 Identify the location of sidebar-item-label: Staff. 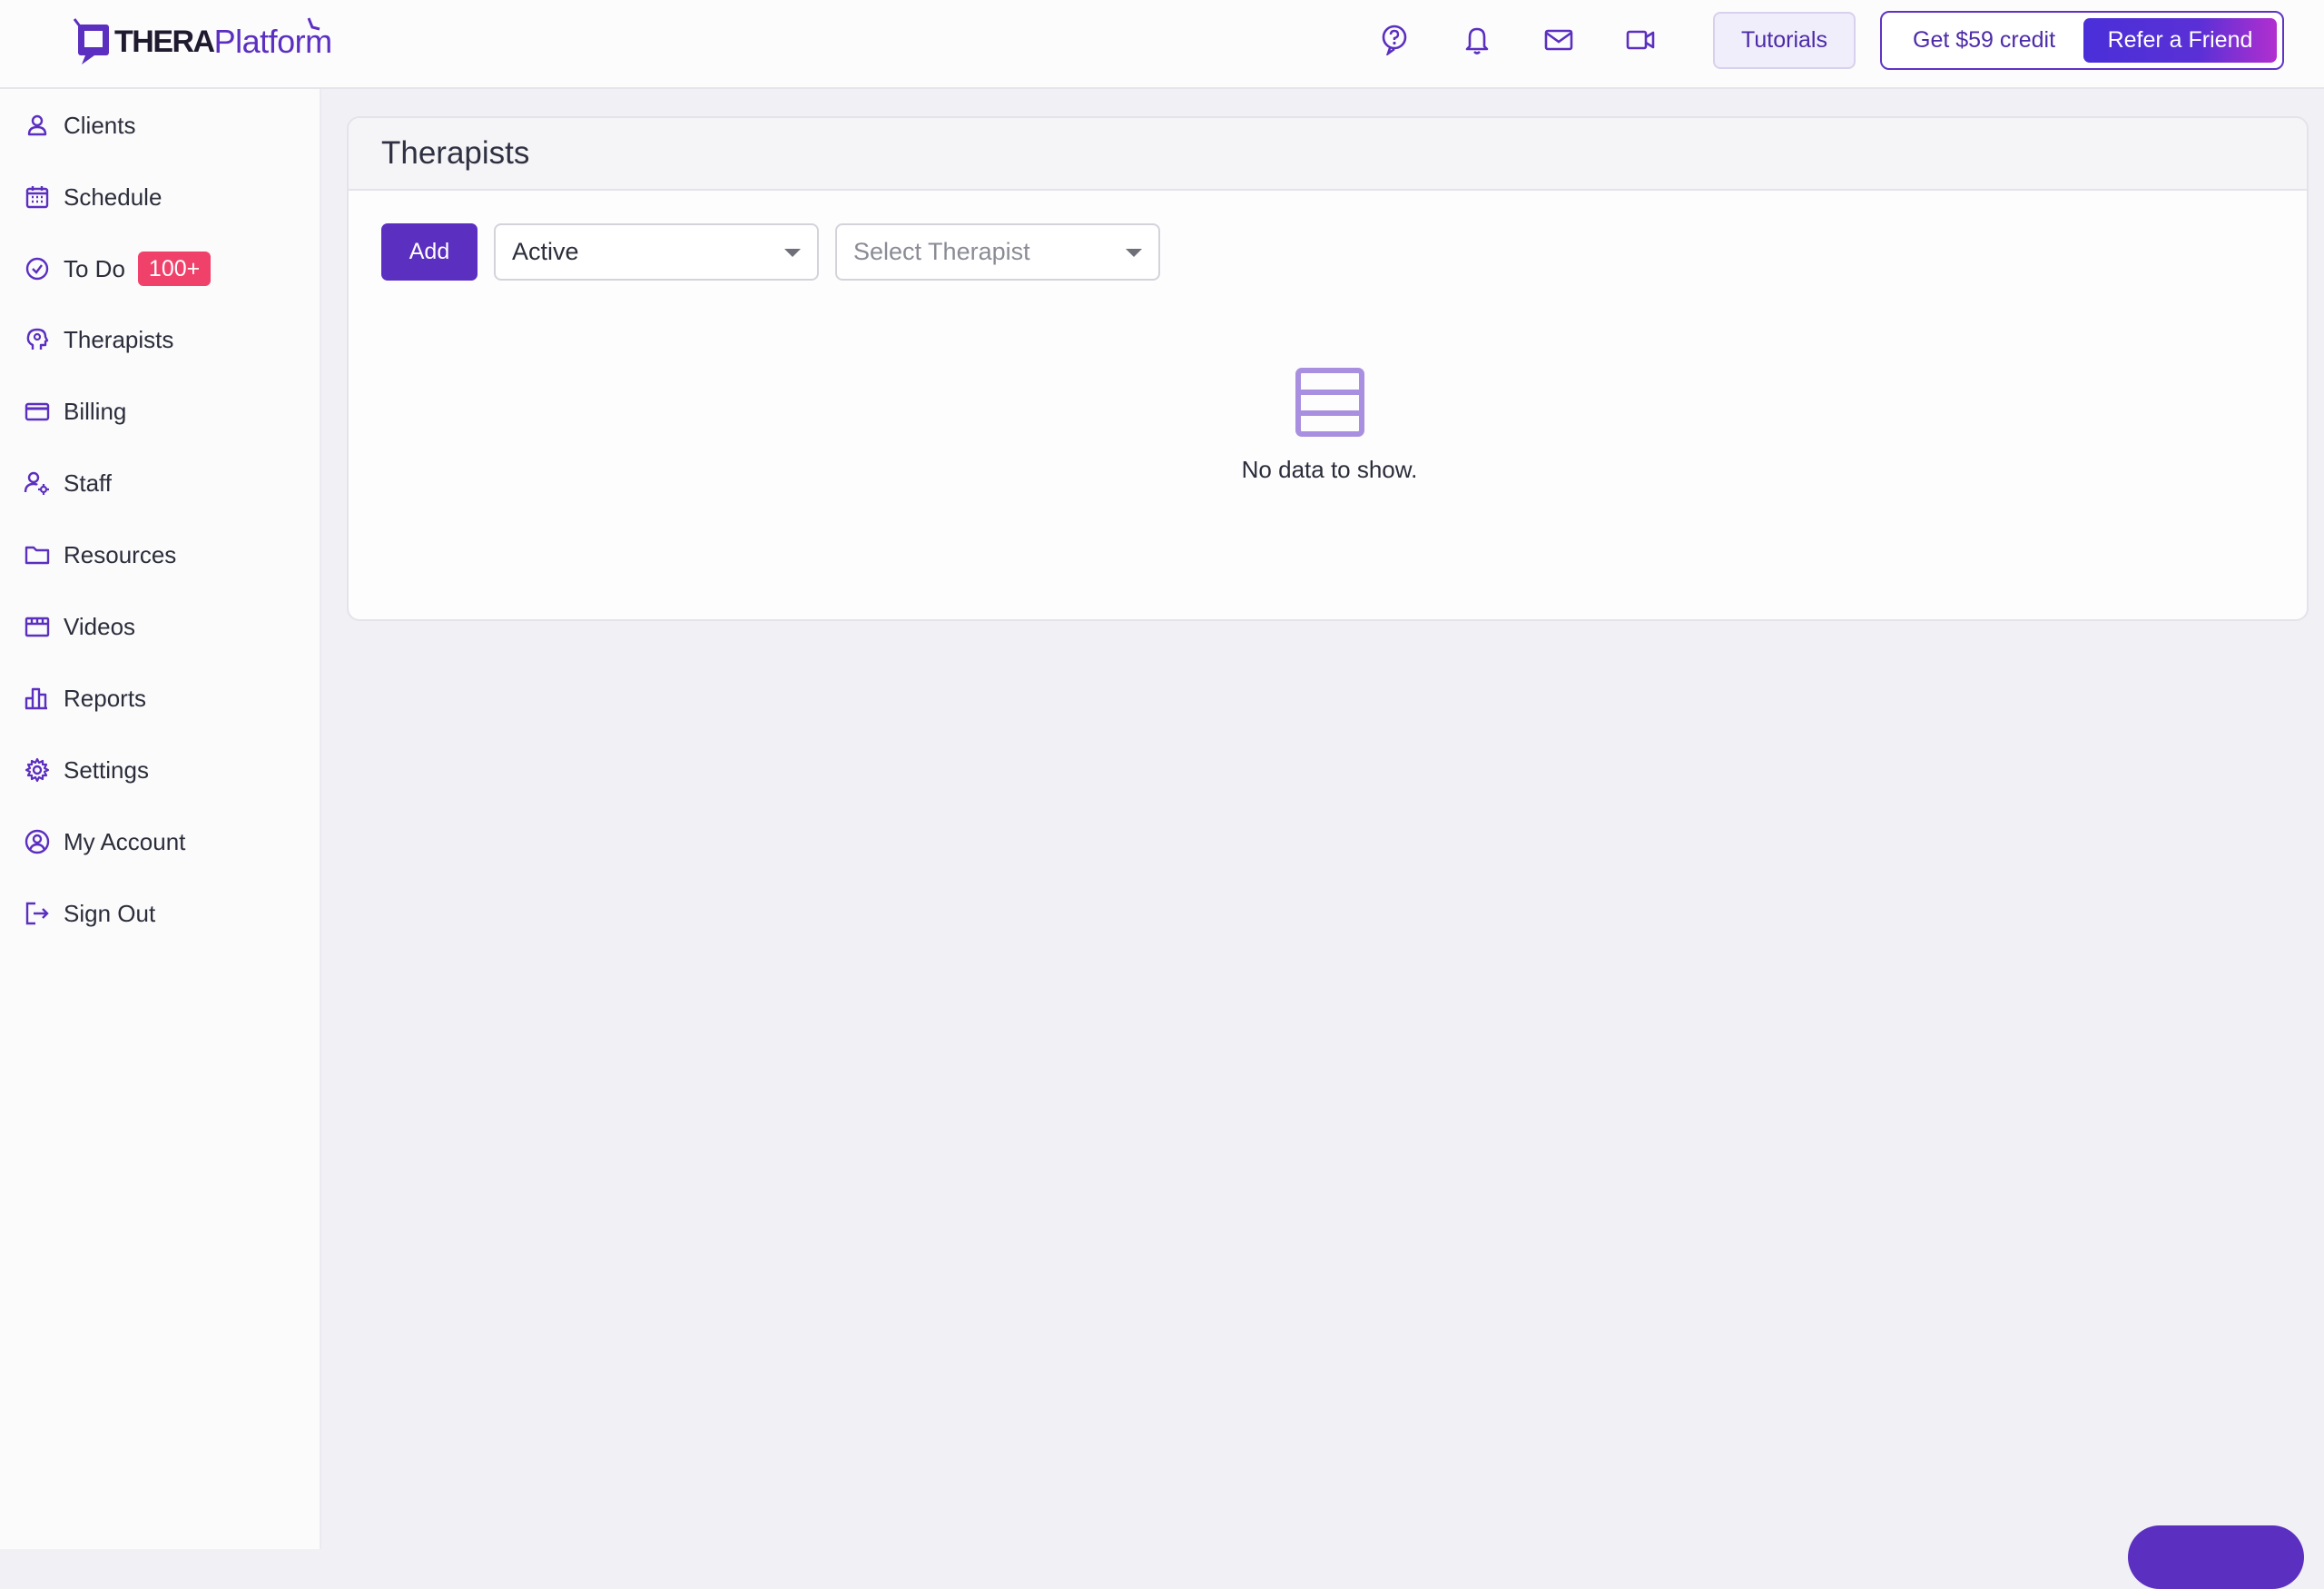
(88, 483).